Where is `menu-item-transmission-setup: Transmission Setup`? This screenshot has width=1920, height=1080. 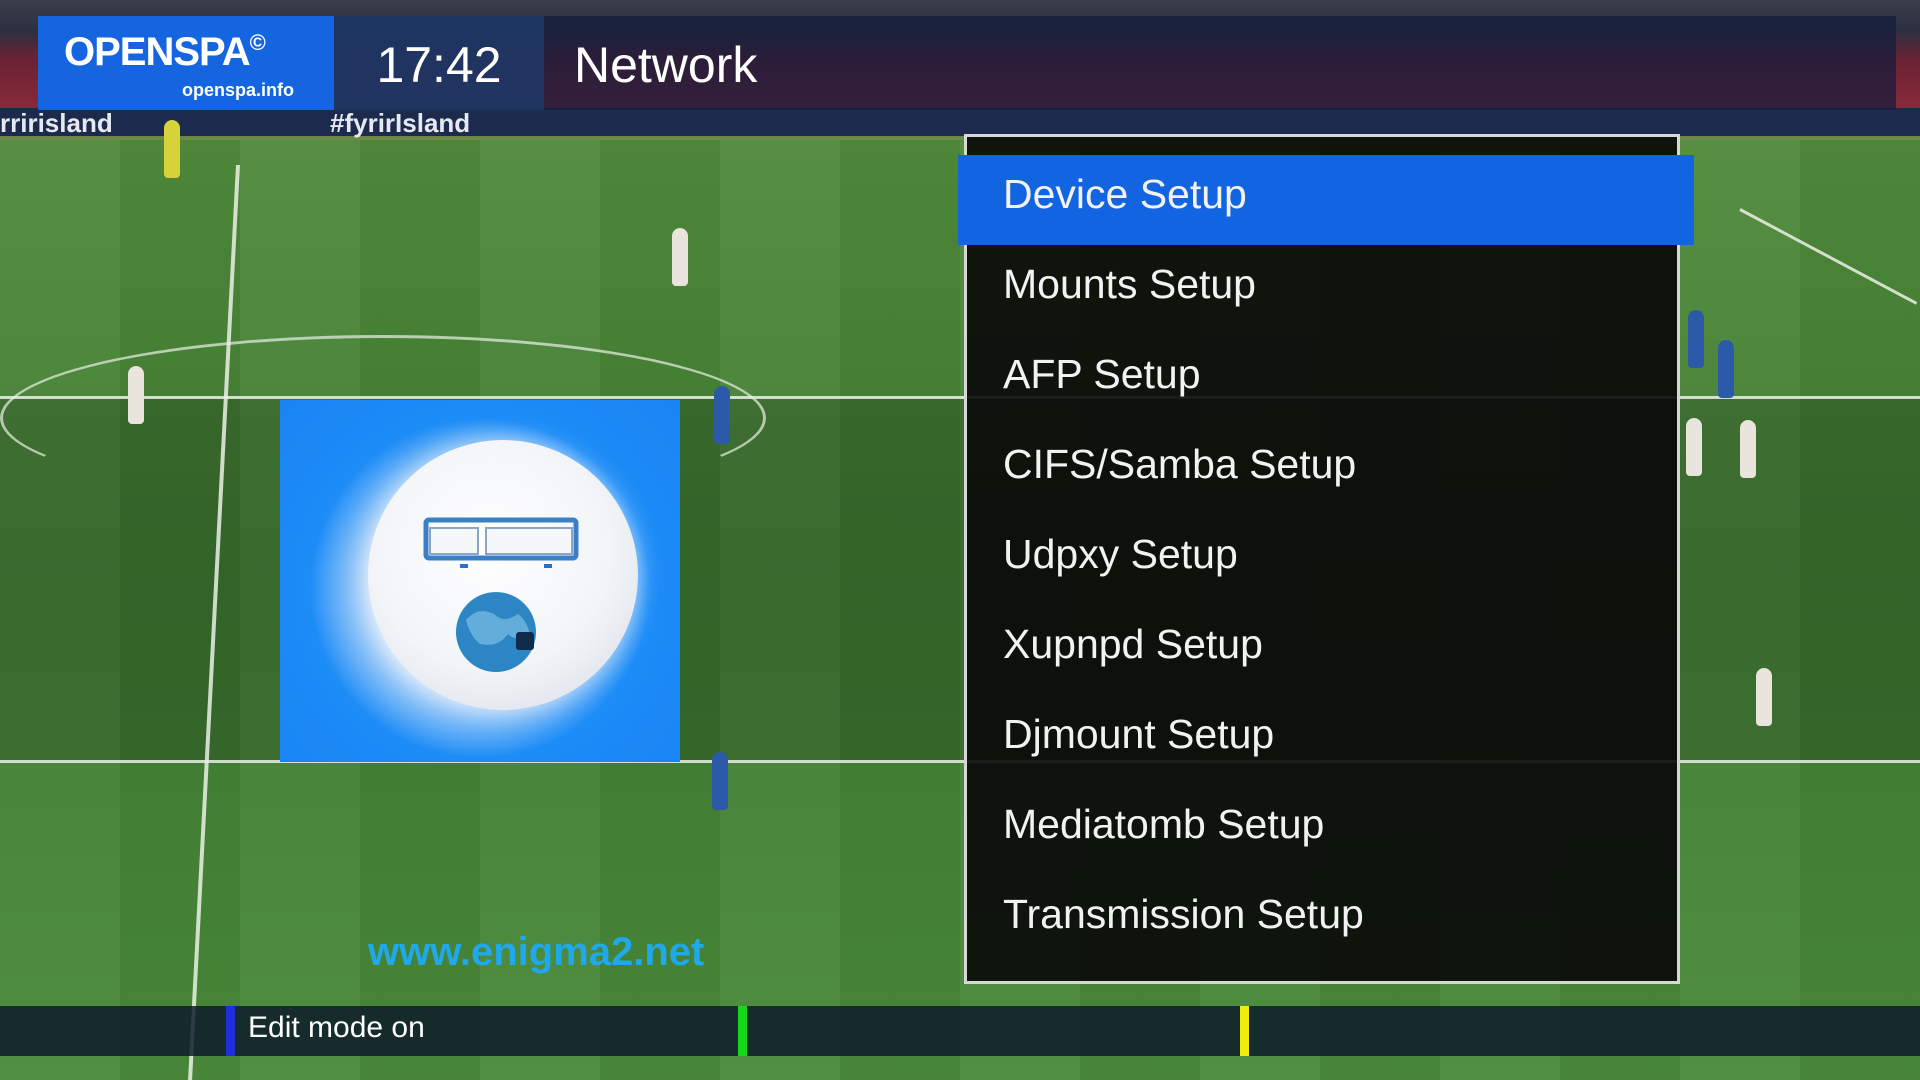
menu-item-transmission-setup: Transmission Setup is located at coordinates (1322, 920).